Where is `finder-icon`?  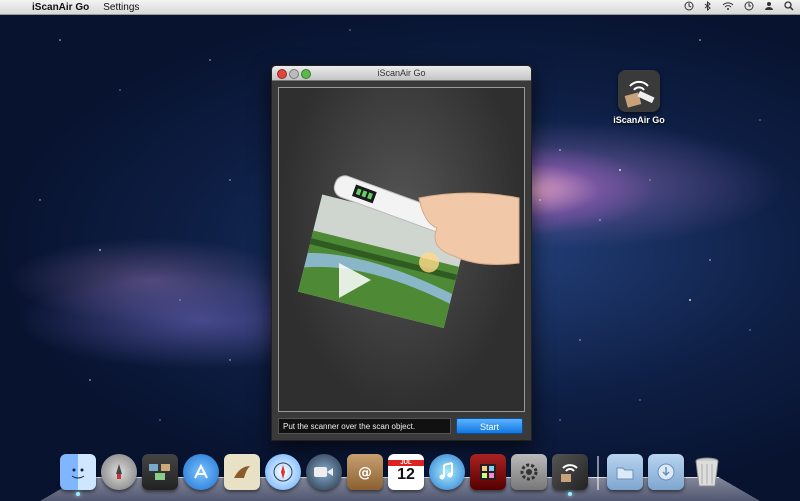 finder-icon is located at coordinates (78, 475).